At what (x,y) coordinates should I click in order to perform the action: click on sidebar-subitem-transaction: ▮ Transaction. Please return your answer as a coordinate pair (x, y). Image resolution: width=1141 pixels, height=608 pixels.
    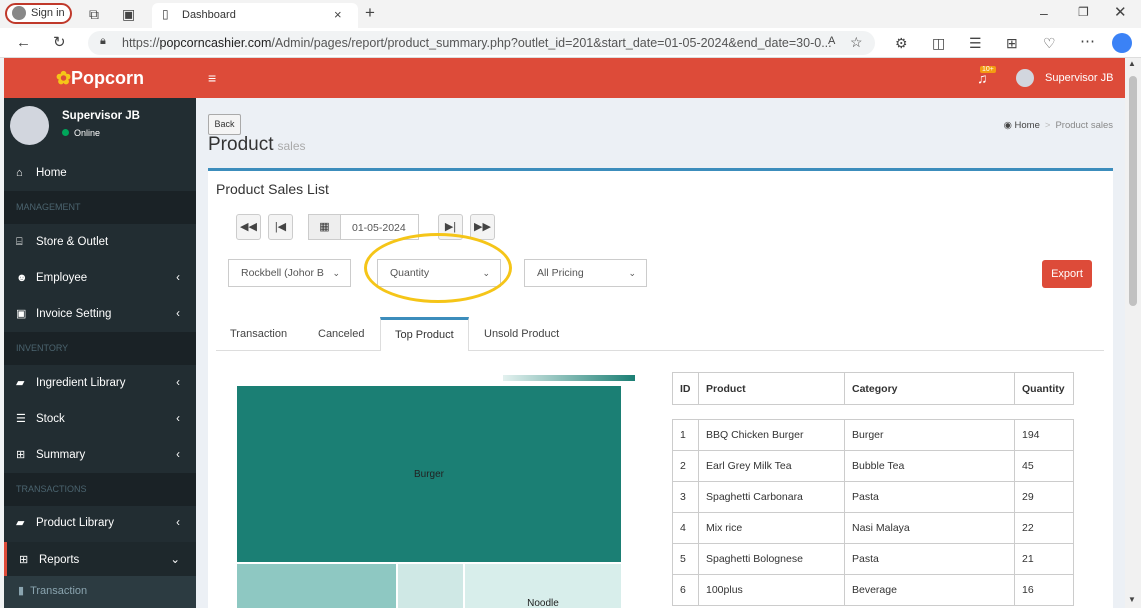
    Looking at the image, I should click on (100, 592).